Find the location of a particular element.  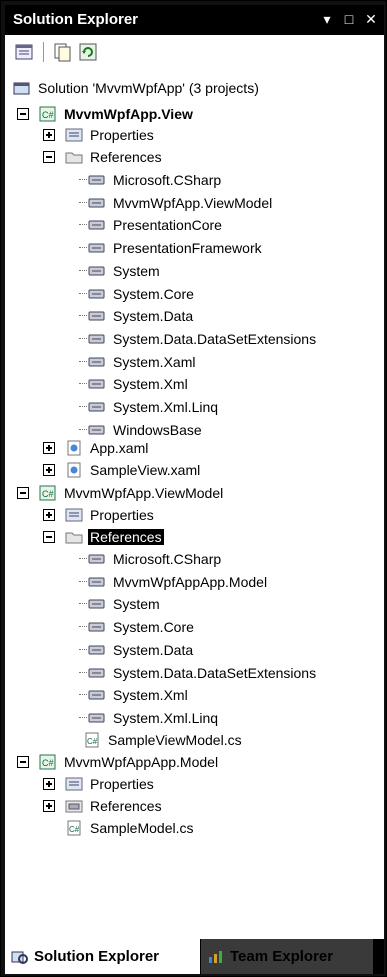

tree-item-project-model: C# MvvmWpfAppApp.Model is located at coordinates (129, 762).